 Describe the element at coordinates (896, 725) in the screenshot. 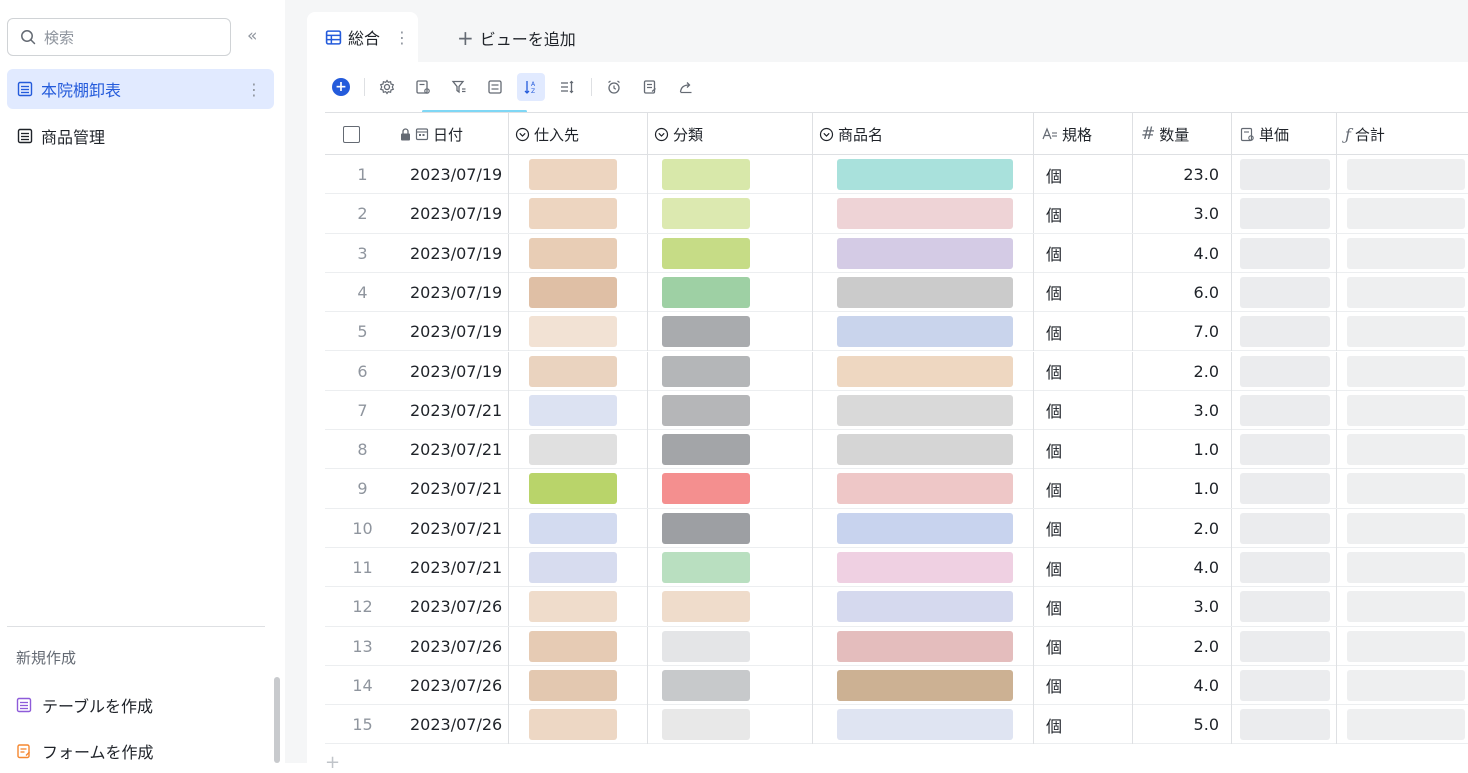

I see `table-row: 15 2023/07/26 個 5.0` at that location.